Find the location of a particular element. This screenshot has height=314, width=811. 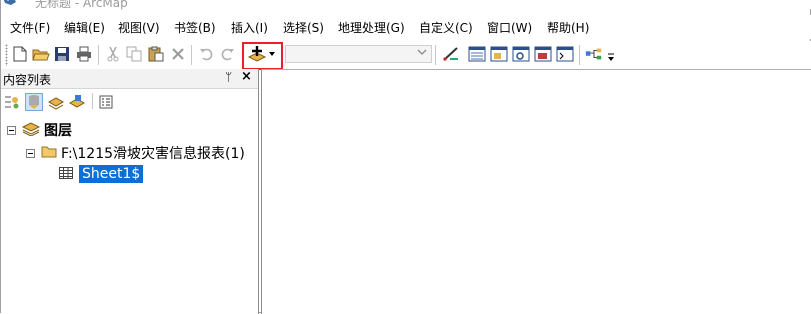

delete-icon is located at coordinates (178, 54).